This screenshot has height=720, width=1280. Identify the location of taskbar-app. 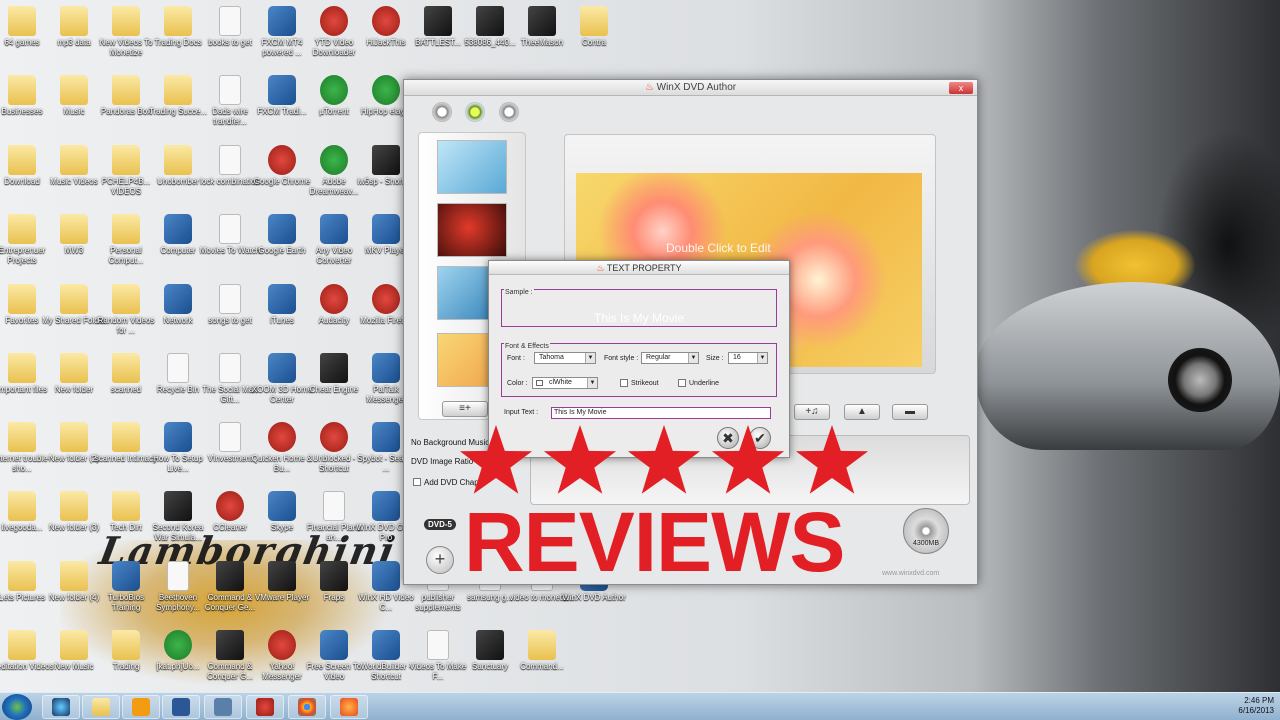
(223, 707).